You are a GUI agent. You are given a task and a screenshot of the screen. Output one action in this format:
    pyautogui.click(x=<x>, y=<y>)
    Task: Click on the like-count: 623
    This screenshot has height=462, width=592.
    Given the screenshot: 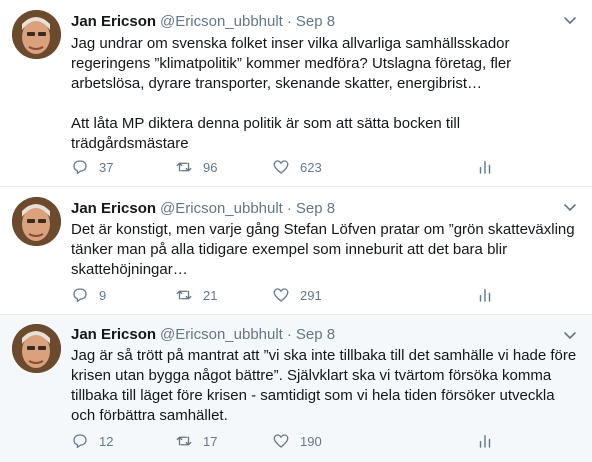 What is the action you would take?
    pyautogui.click(x=311, y=167)
    